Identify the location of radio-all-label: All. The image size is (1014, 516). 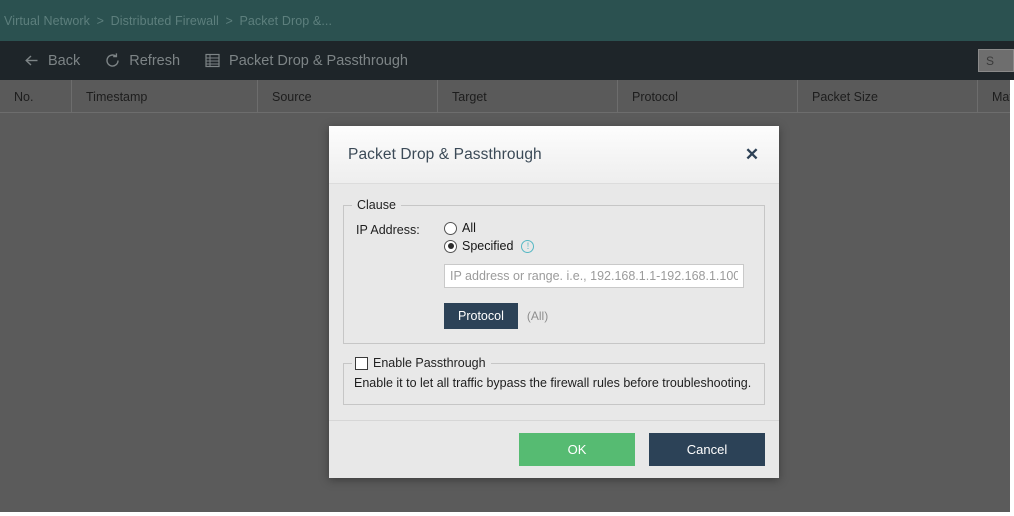
(469, 228).